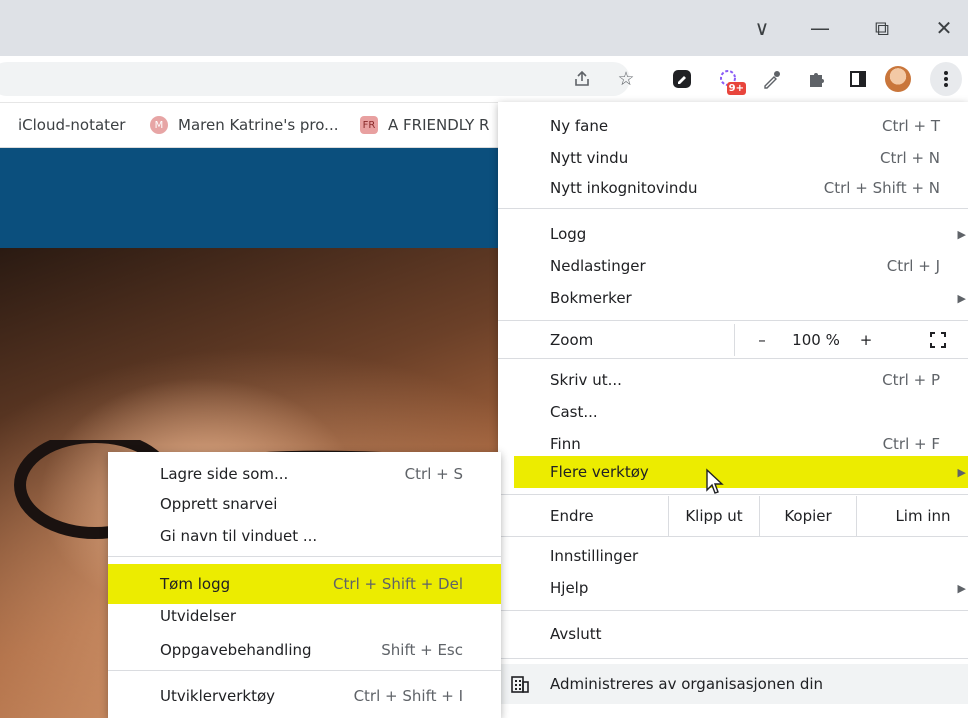 The width and height of the screenshot is (968, 718). I want to click on menu-label: Bokmerker, so click(591, 298).